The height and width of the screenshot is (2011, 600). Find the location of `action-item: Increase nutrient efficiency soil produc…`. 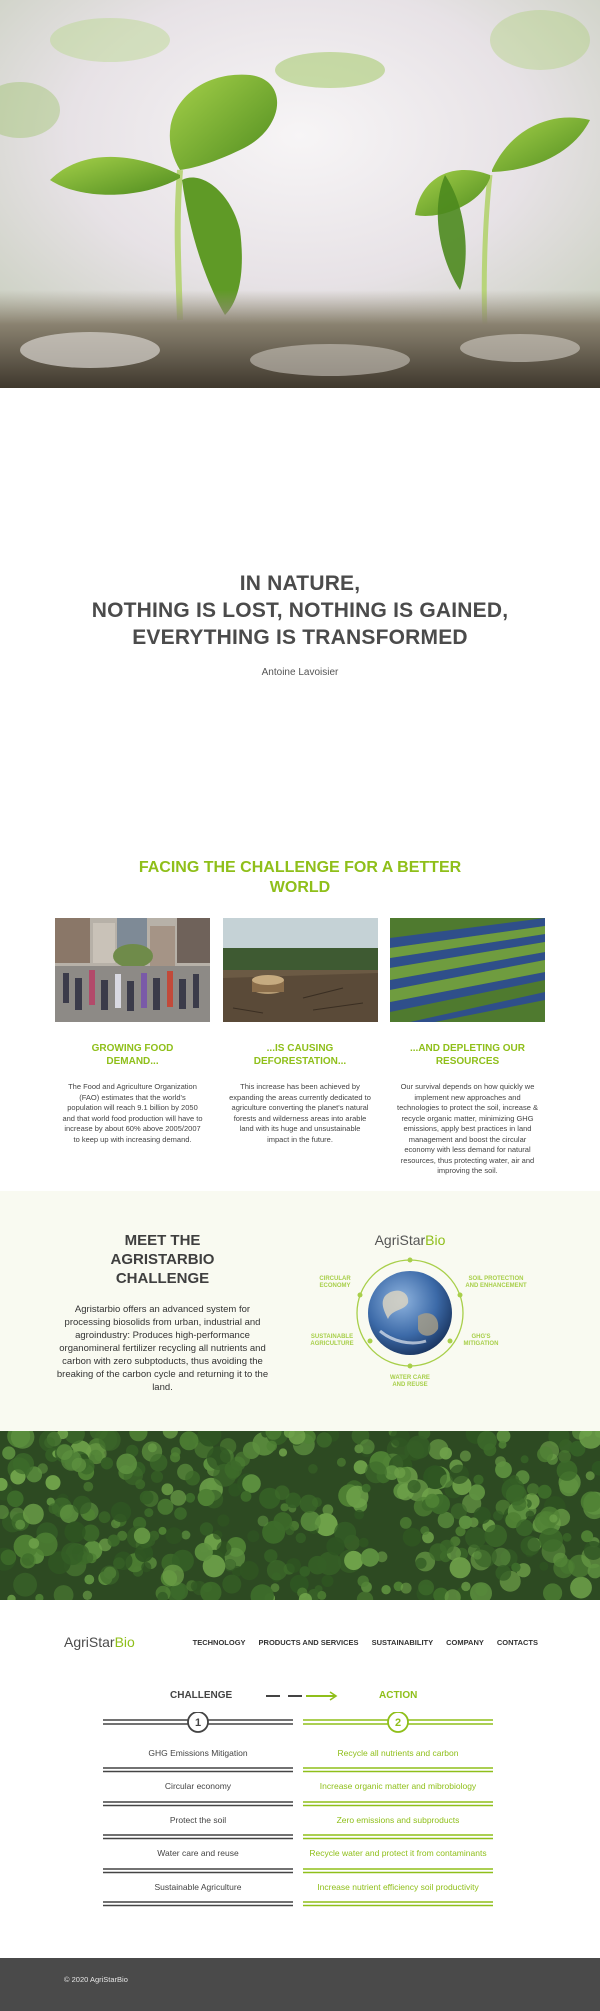

action-item: Increase nutrient efficiency soil produc… is located at coordinates (398, 1886).